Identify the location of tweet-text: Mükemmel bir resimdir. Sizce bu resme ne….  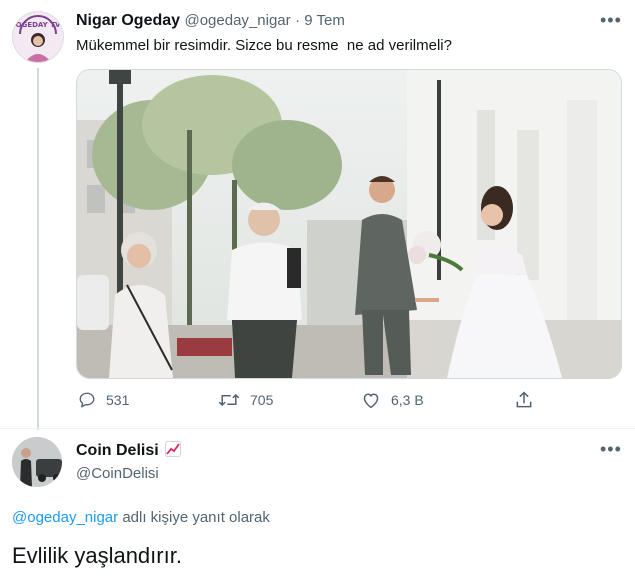
(264, 45).